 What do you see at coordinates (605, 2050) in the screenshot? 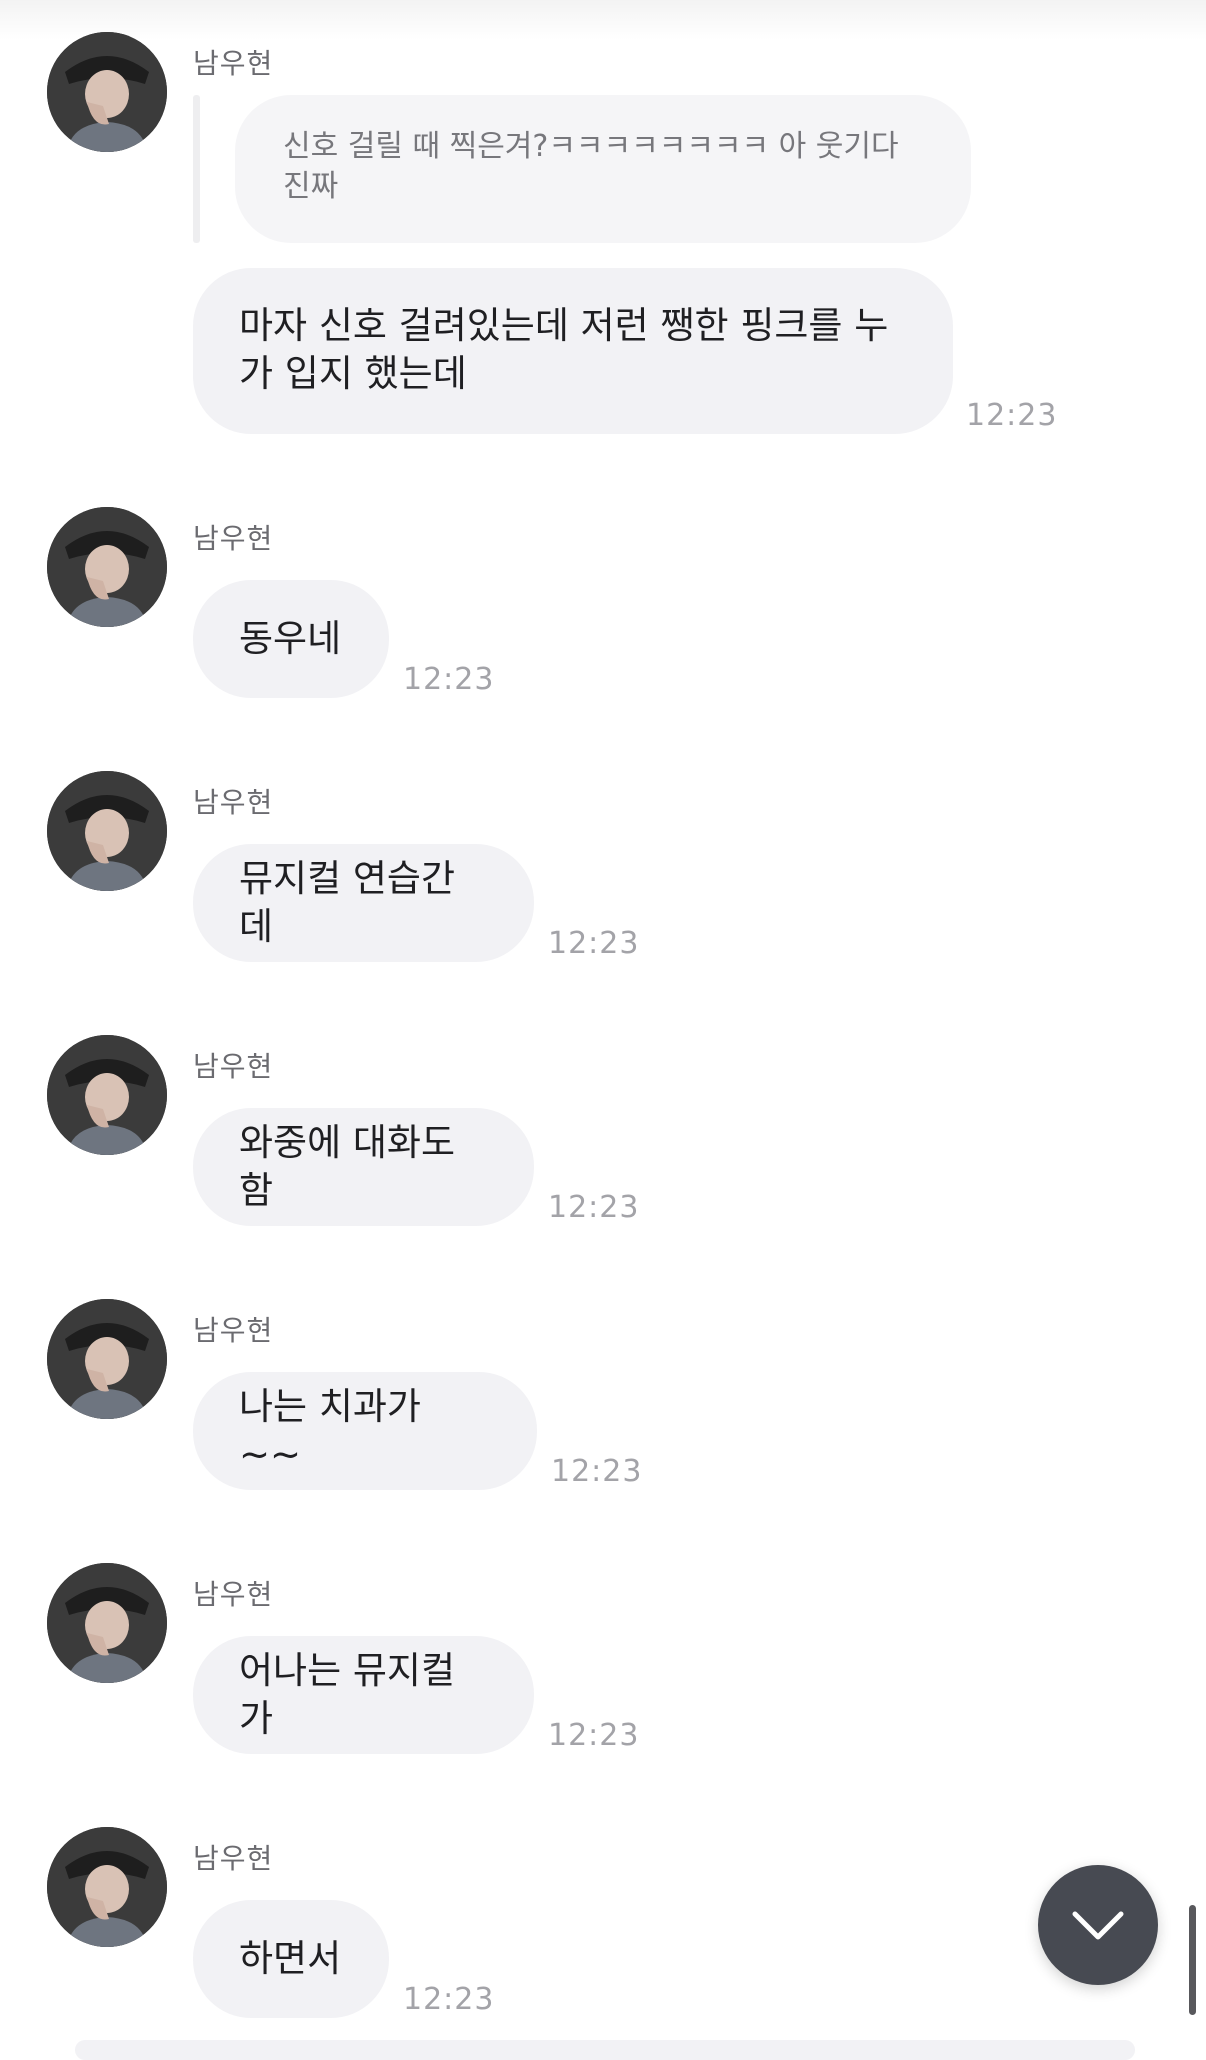
I see `next-bubble-edge` at bounding box center [605, 2050].